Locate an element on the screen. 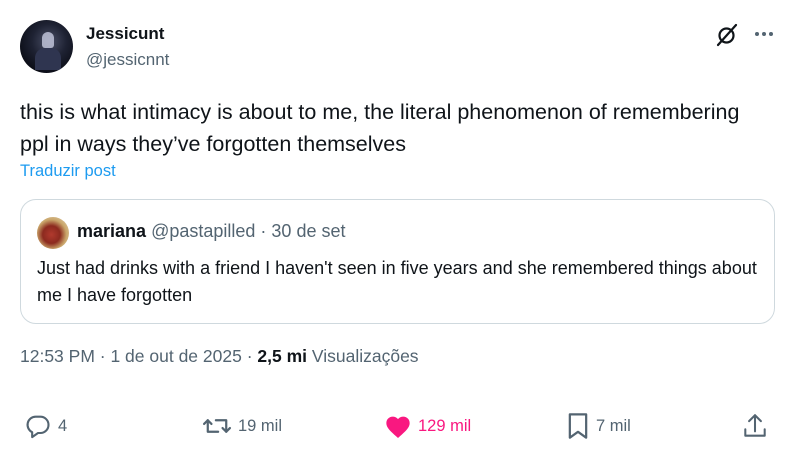 Image resolution: width=794 pixels, height=466 pixels. author-display-name: Jessicunt is located at coordinates (125, 34).